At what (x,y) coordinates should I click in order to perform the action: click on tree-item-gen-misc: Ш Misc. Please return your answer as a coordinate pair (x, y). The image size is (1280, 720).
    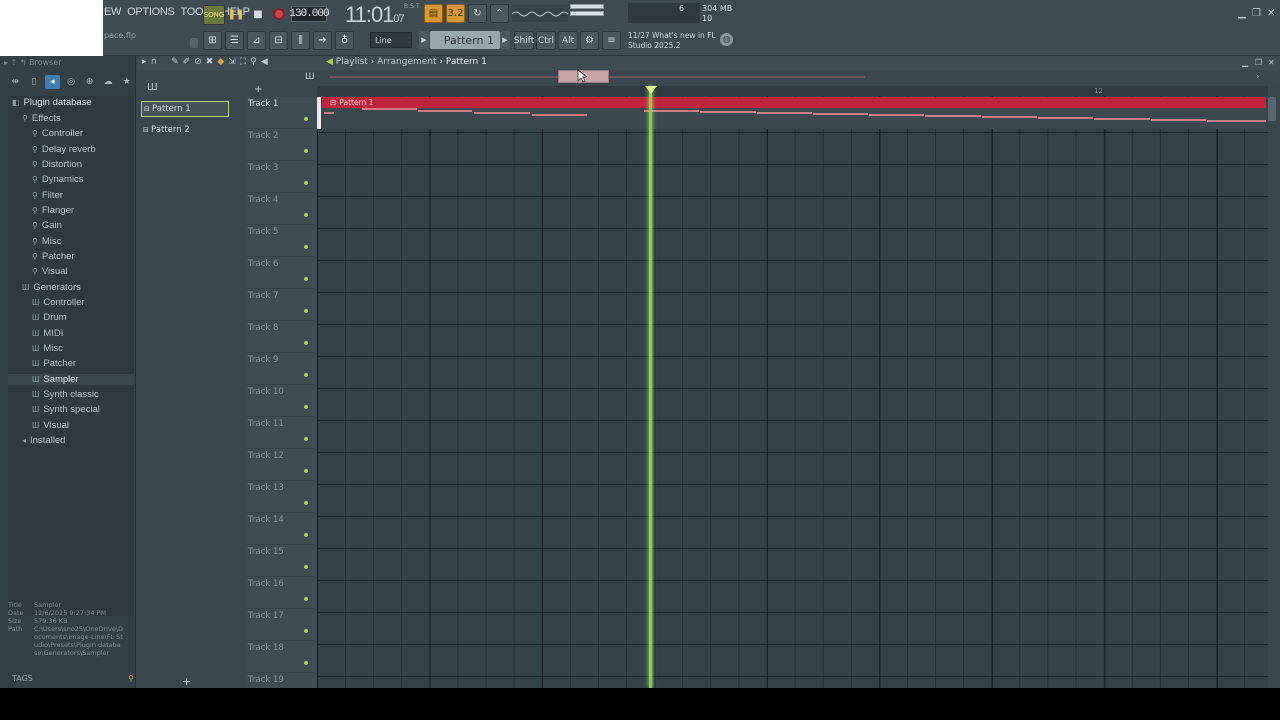
    Looking at the image, I should click on (47, 348).